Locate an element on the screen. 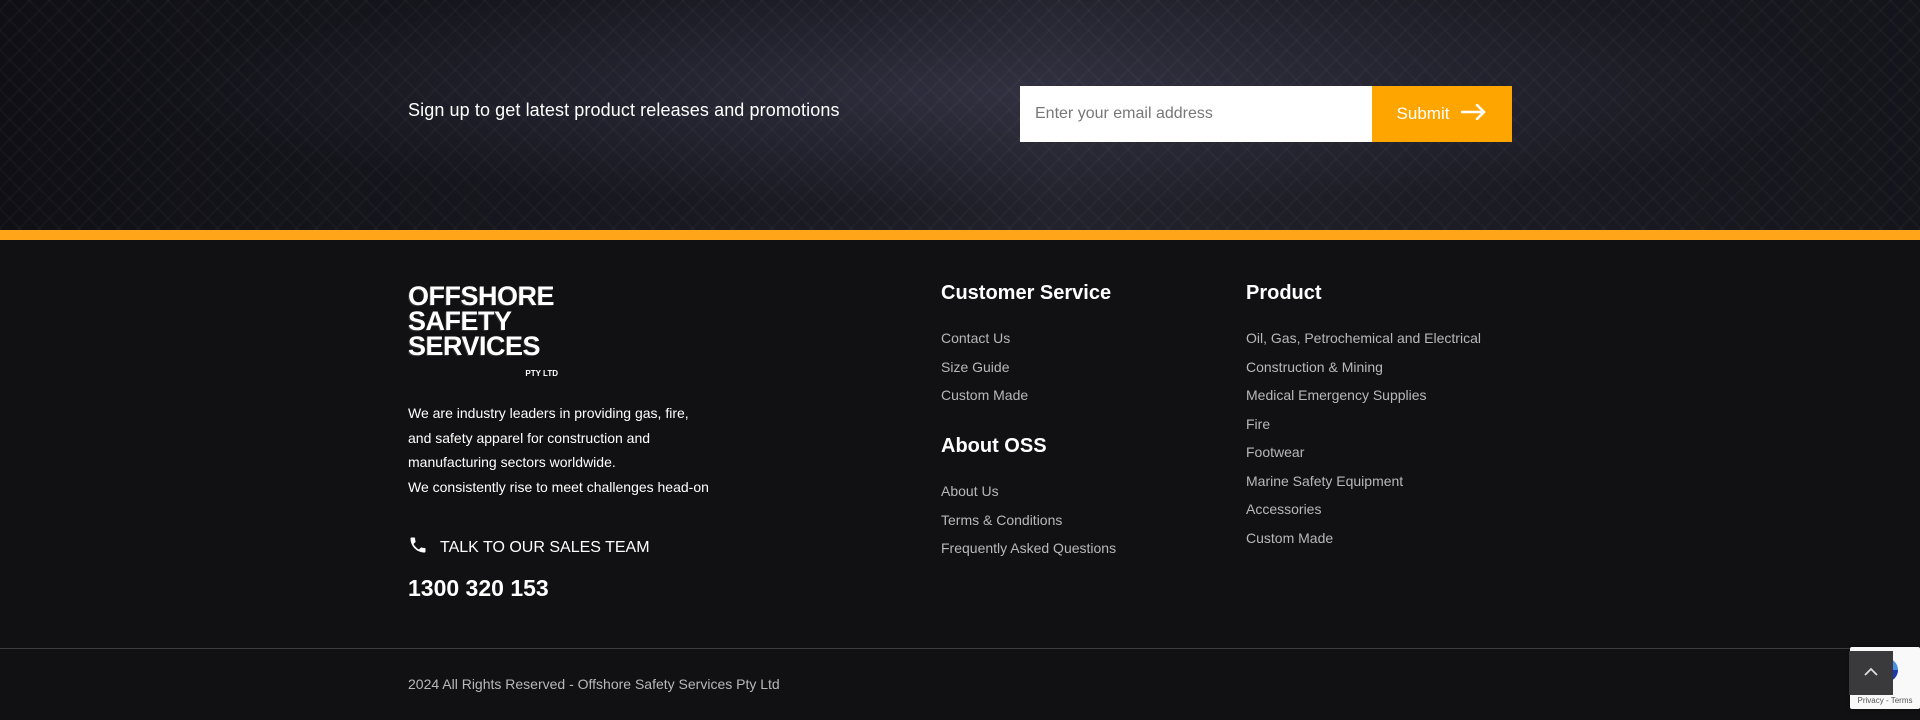  sales-contact: TALK TO OUR SALES TEAM is located at coordinates (529, 547).